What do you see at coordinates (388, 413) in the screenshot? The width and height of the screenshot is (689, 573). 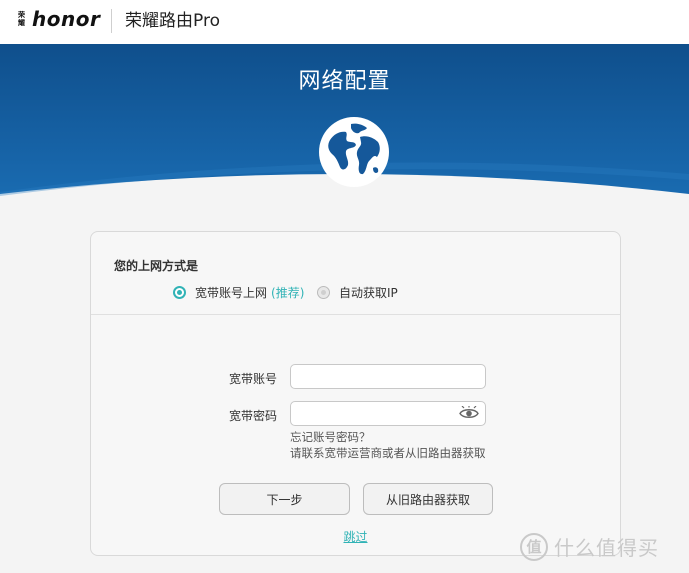 I see `password-input` at bounding box center [388, 413].